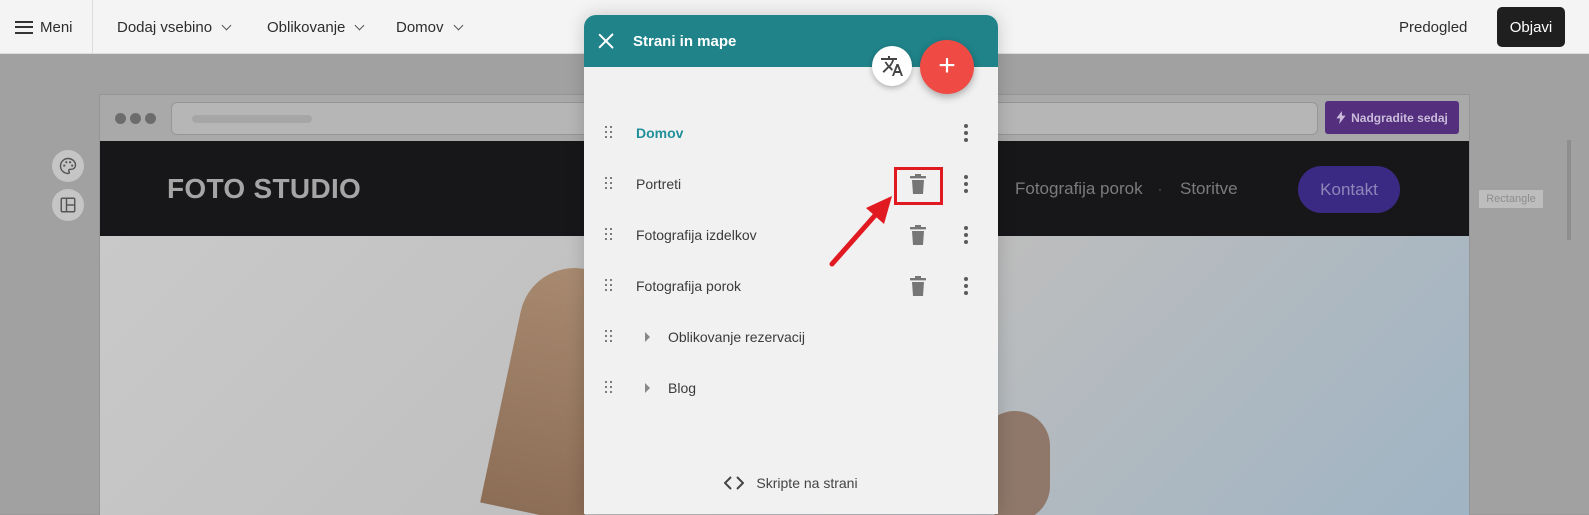 The width and height of the screenshot is (1589, 515). I want to click on page-item-home: Domov, so click(791, 133).